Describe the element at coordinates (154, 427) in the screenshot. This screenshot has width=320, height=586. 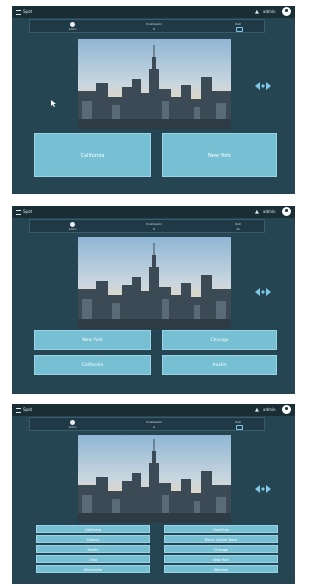
I see `points-value: 2` at that location.